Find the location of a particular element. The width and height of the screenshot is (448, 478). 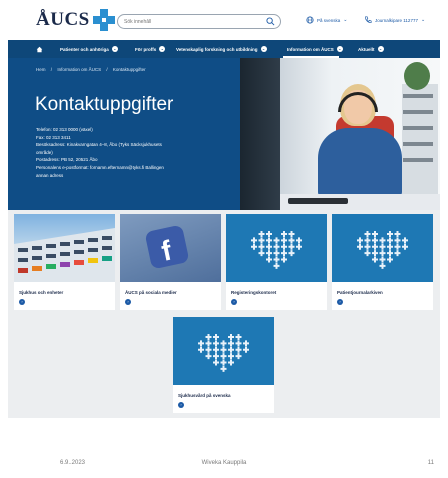

breadcrumb-home: Hem is located at coordinates (41, 69).